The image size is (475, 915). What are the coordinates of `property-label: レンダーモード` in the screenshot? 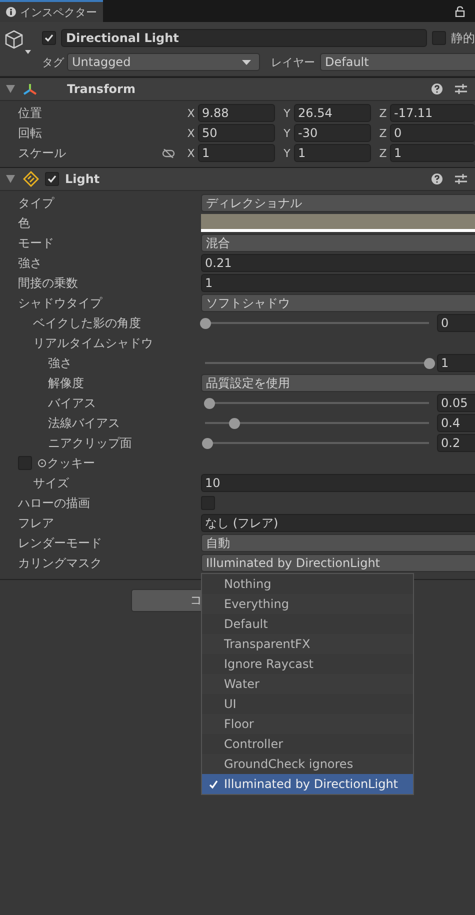 It's located at (60, 543).